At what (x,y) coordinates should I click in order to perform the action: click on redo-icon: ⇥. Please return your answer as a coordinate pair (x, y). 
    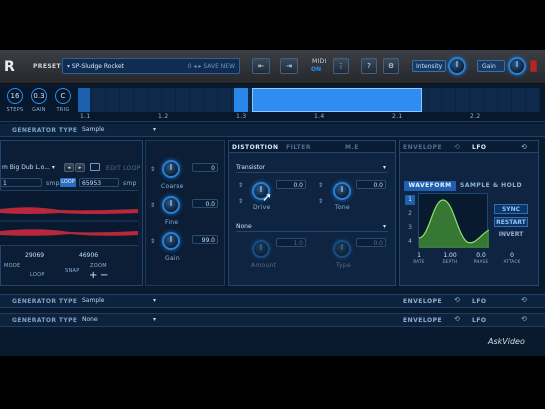
    Looking at the image, I should click on (289, 66).